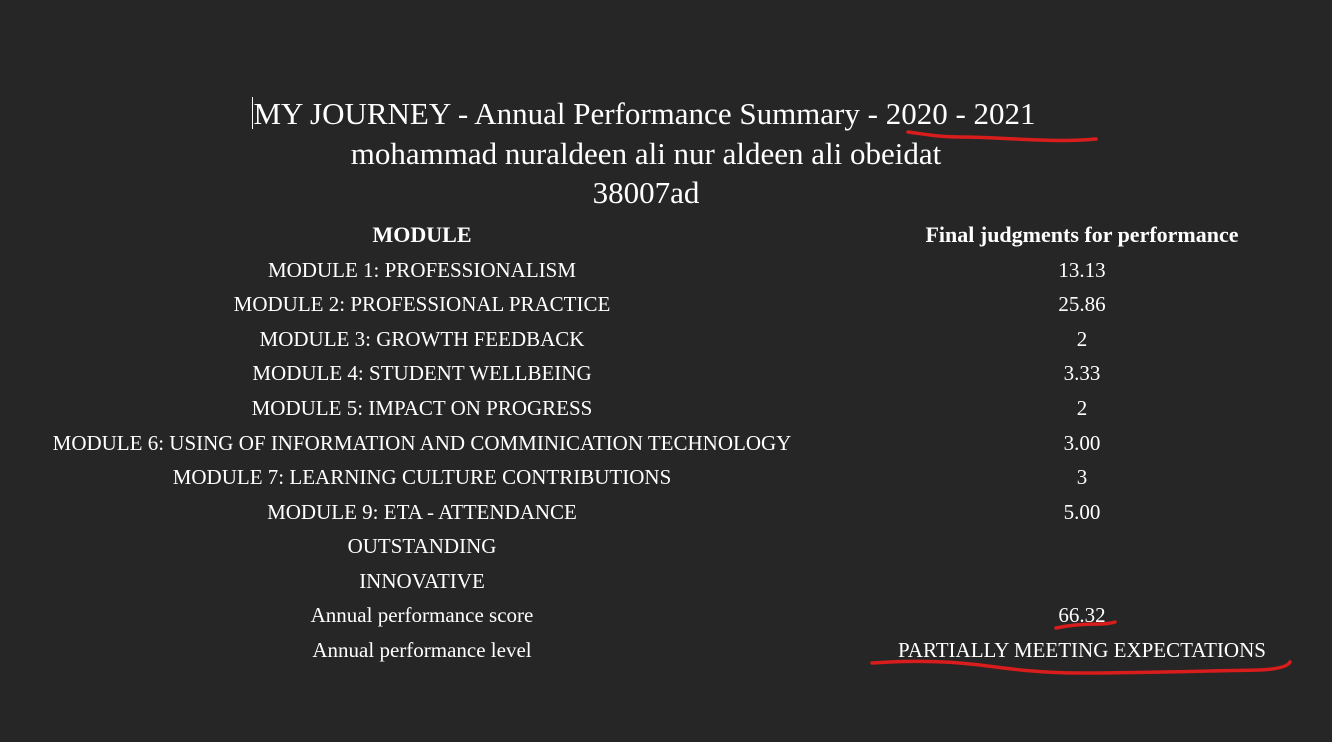 The width and height of the screenshot is (1332, 742). Describe the element at coordinates (422, 512) in the screenshot. I see `module-name: MODULE 9: ETA - ATTENDANCE` at that location.